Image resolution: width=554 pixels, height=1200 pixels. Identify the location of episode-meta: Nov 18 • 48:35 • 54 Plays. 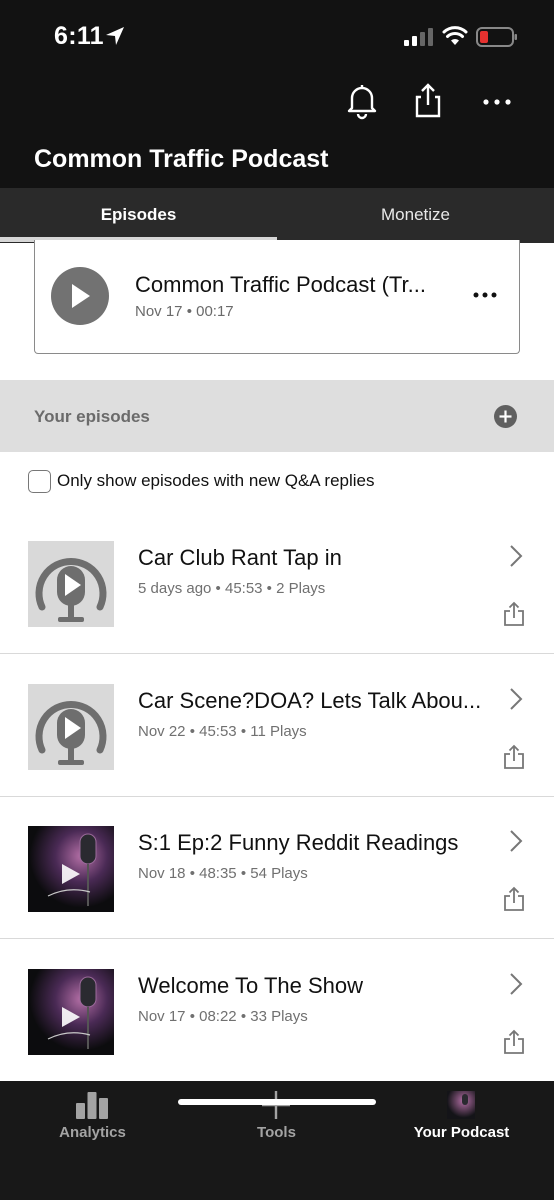
(223, 873).